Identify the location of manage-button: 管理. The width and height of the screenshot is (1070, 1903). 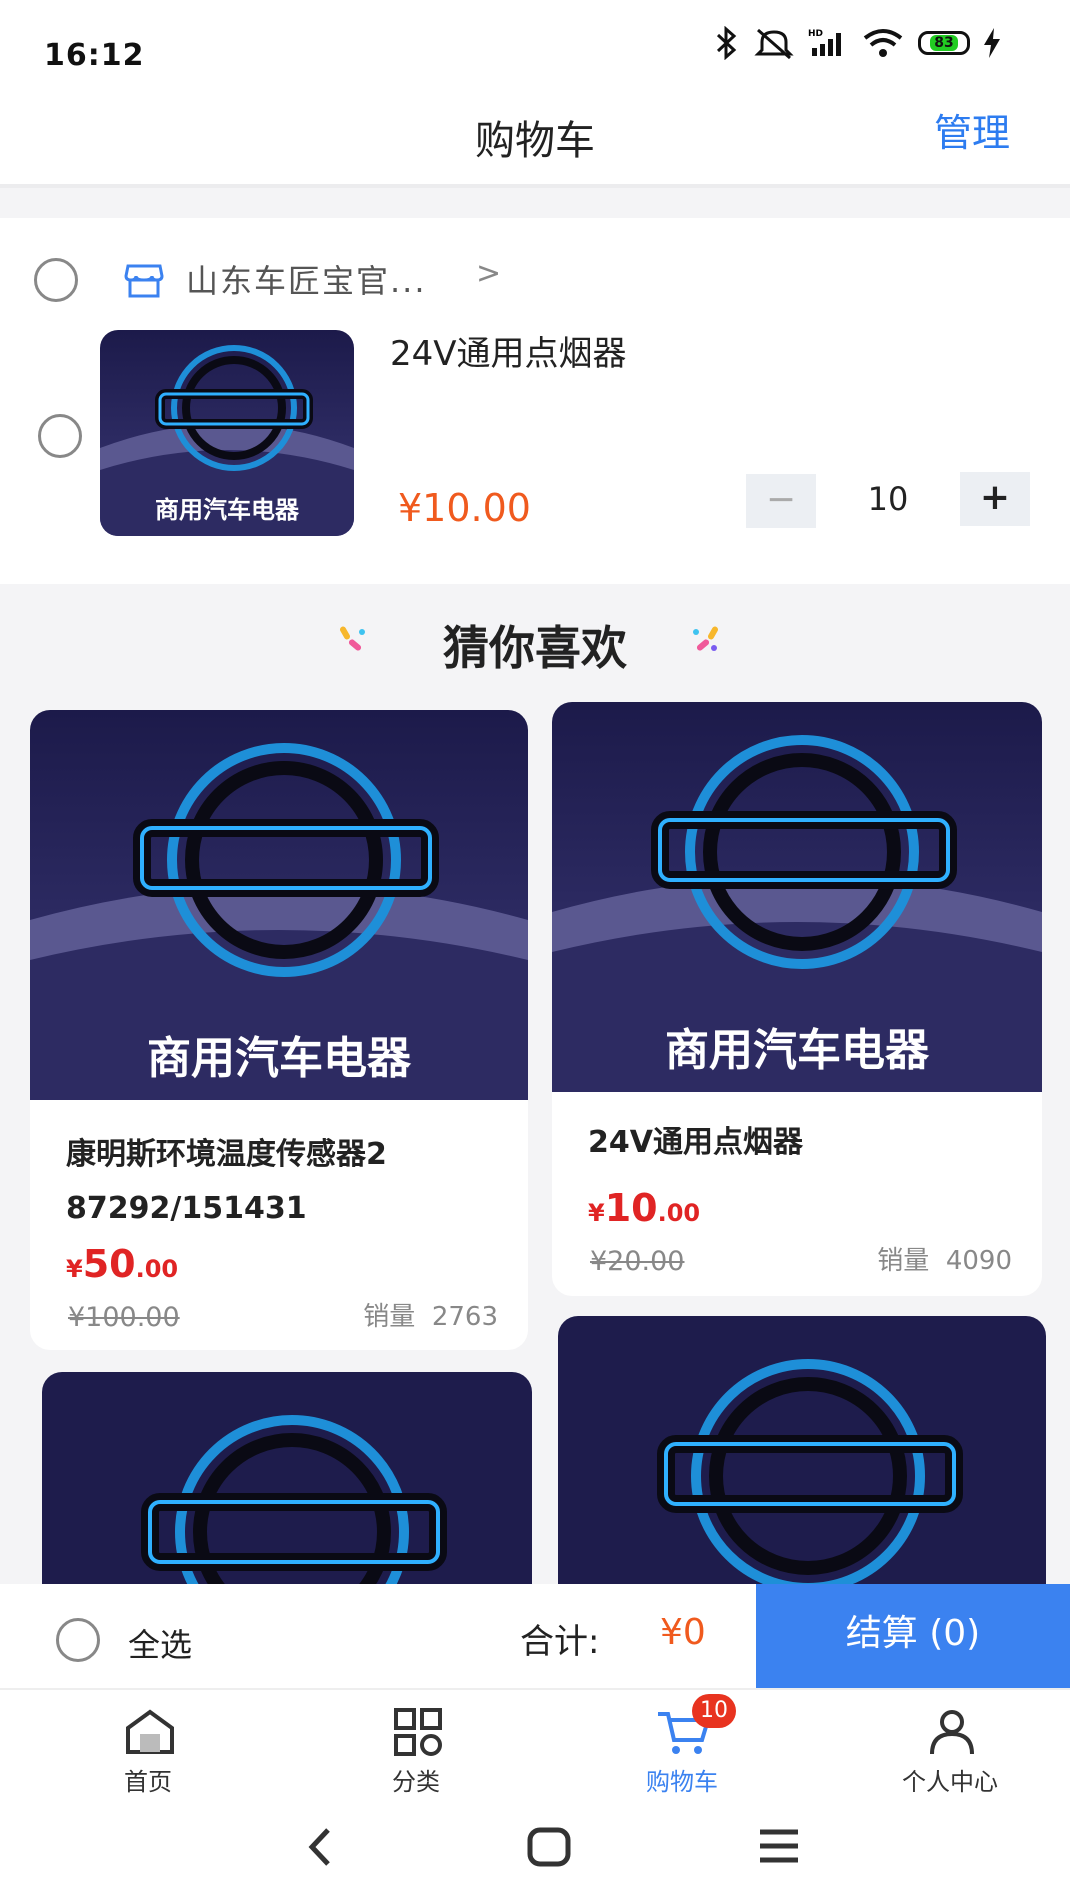
(972, 129).